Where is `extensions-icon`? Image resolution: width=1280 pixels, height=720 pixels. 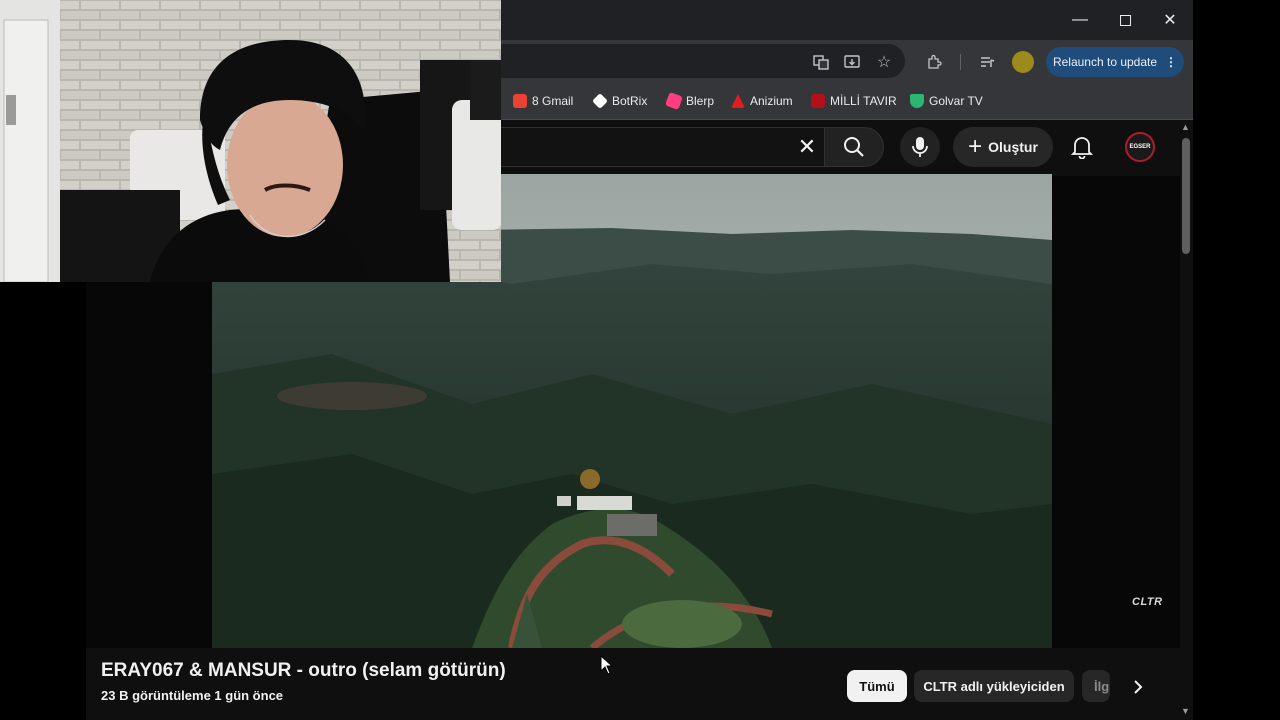 extensions-icon is located at coordinates (934, 62).